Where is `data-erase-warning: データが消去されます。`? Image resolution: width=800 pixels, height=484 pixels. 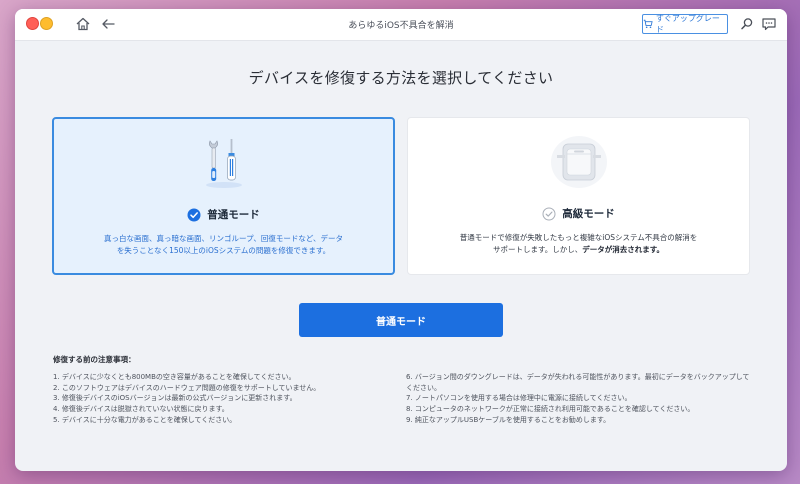 data-erase-warning: データが消去されます。 is located at coordinates (623, 249).